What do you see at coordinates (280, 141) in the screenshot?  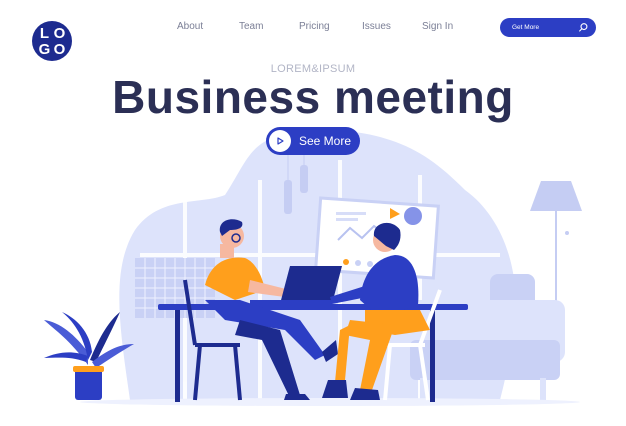 I see `play-icon` at bounding box center [280, 141].